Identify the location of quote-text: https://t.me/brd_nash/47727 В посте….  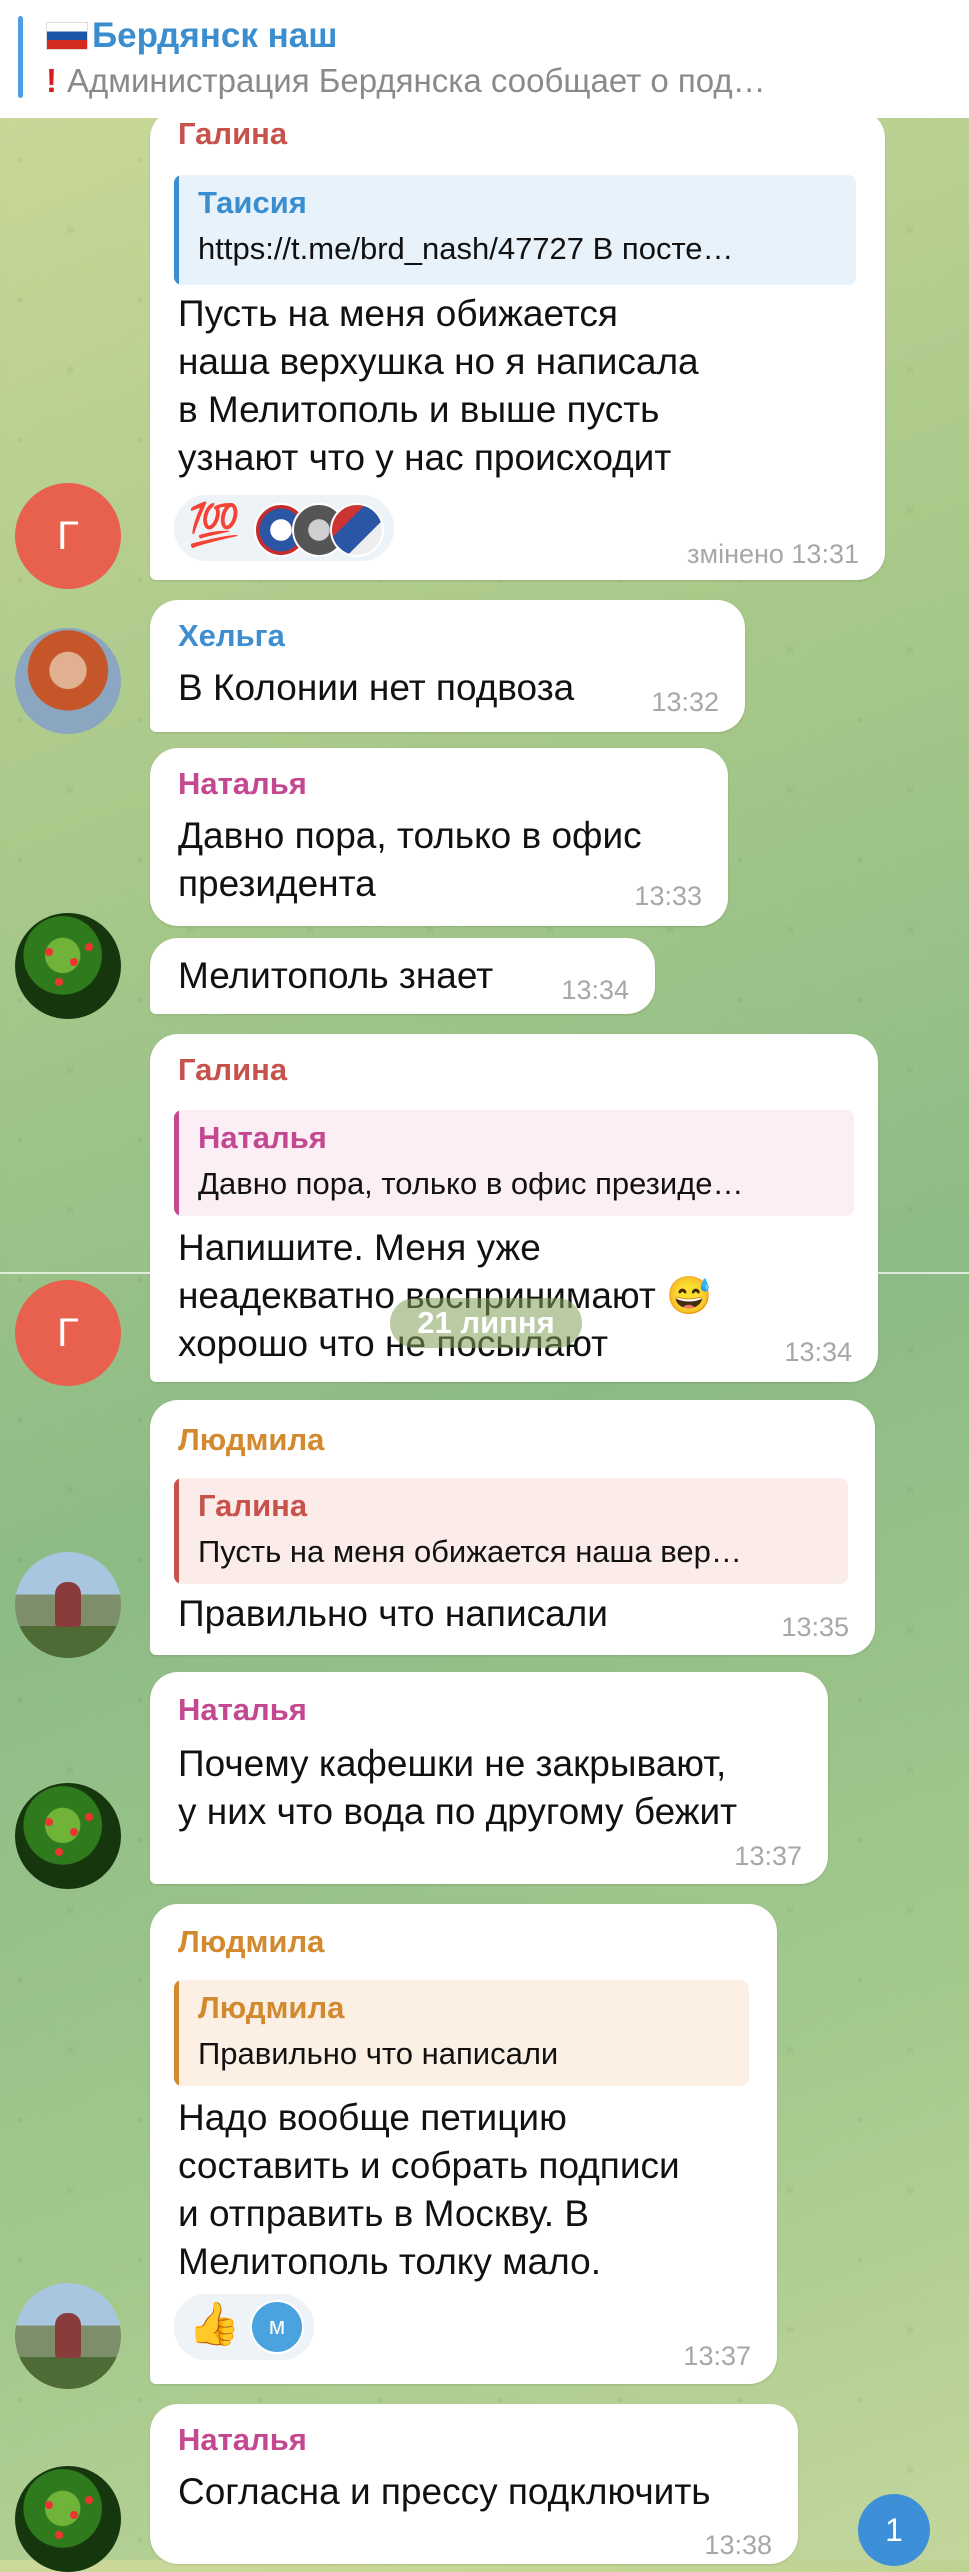
(466, 248).